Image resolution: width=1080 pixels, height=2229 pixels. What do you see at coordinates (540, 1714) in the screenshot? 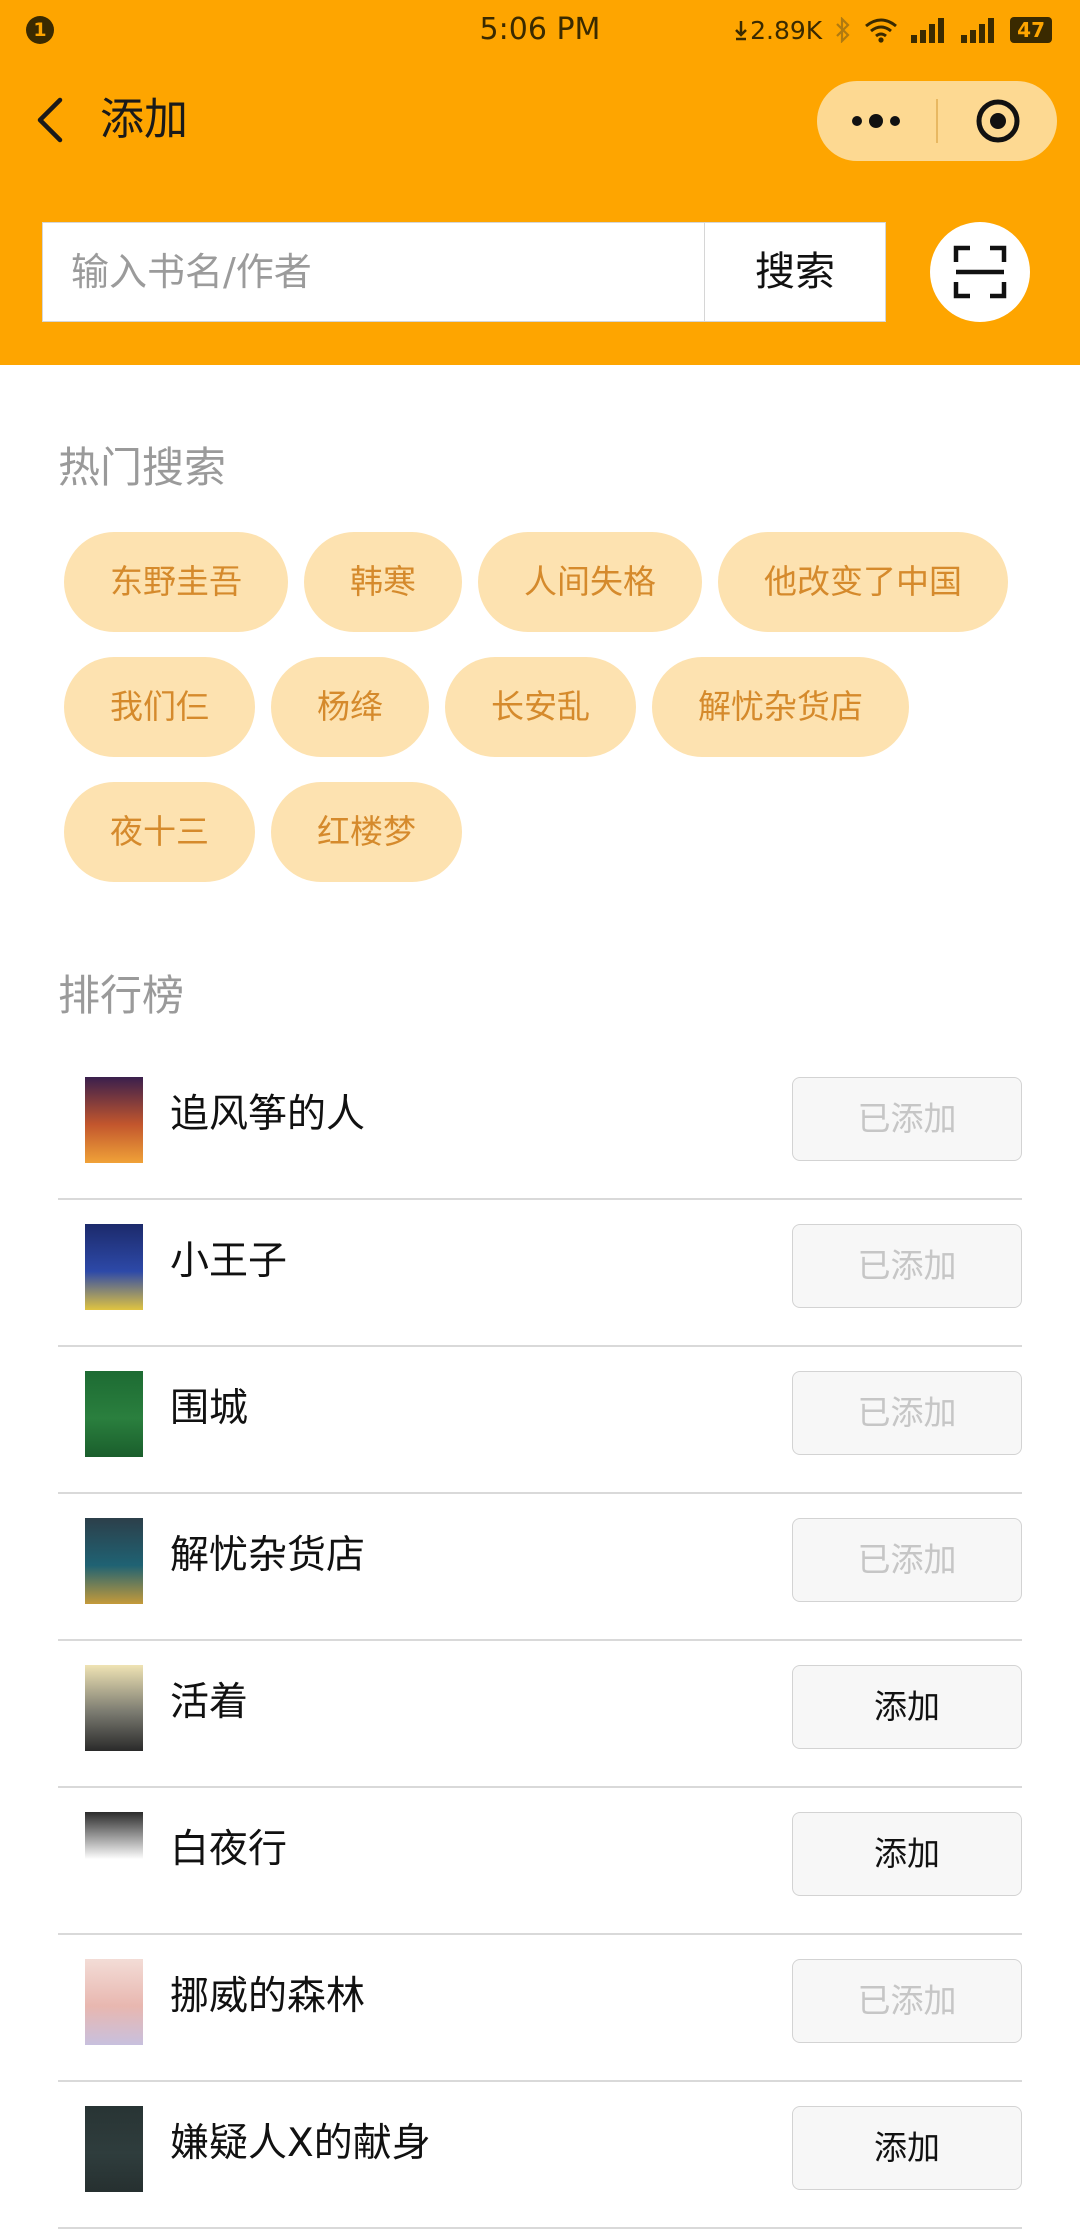
I see `book-row: 活着 添加` at bounding box center [540, 1714].